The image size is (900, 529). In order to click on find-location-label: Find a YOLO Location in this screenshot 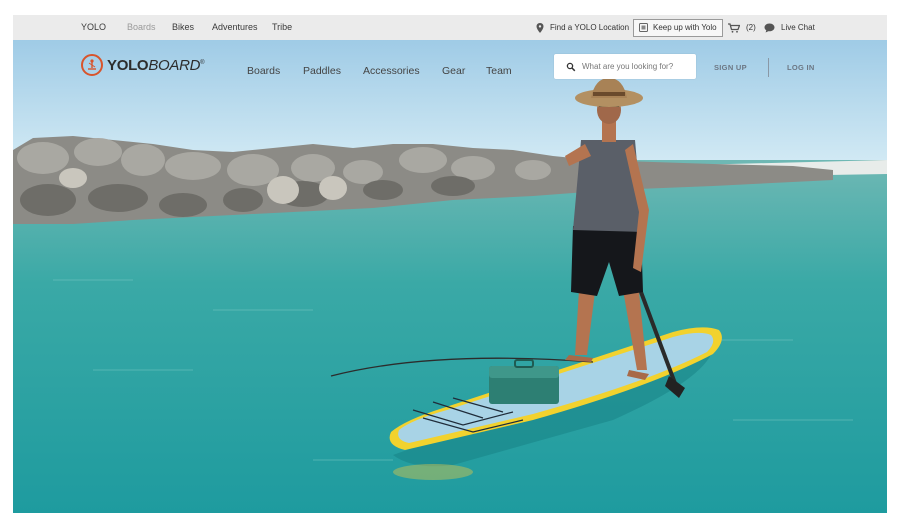, I will do `click(590, 27)`.